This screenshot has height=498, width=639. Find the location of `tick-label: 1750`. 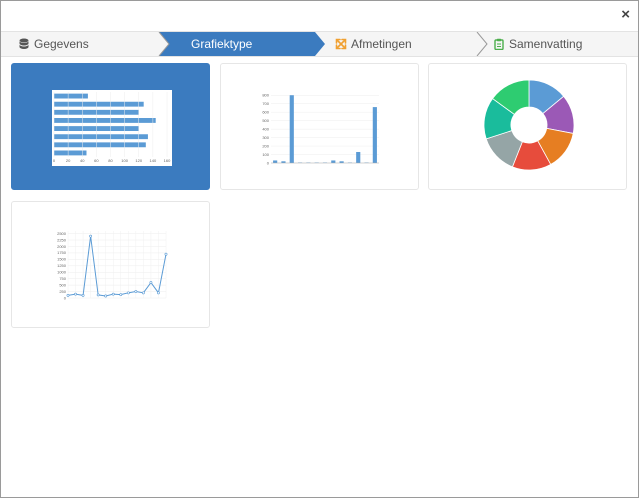

tick-label: 1750 is located at coordinates (62, 252).